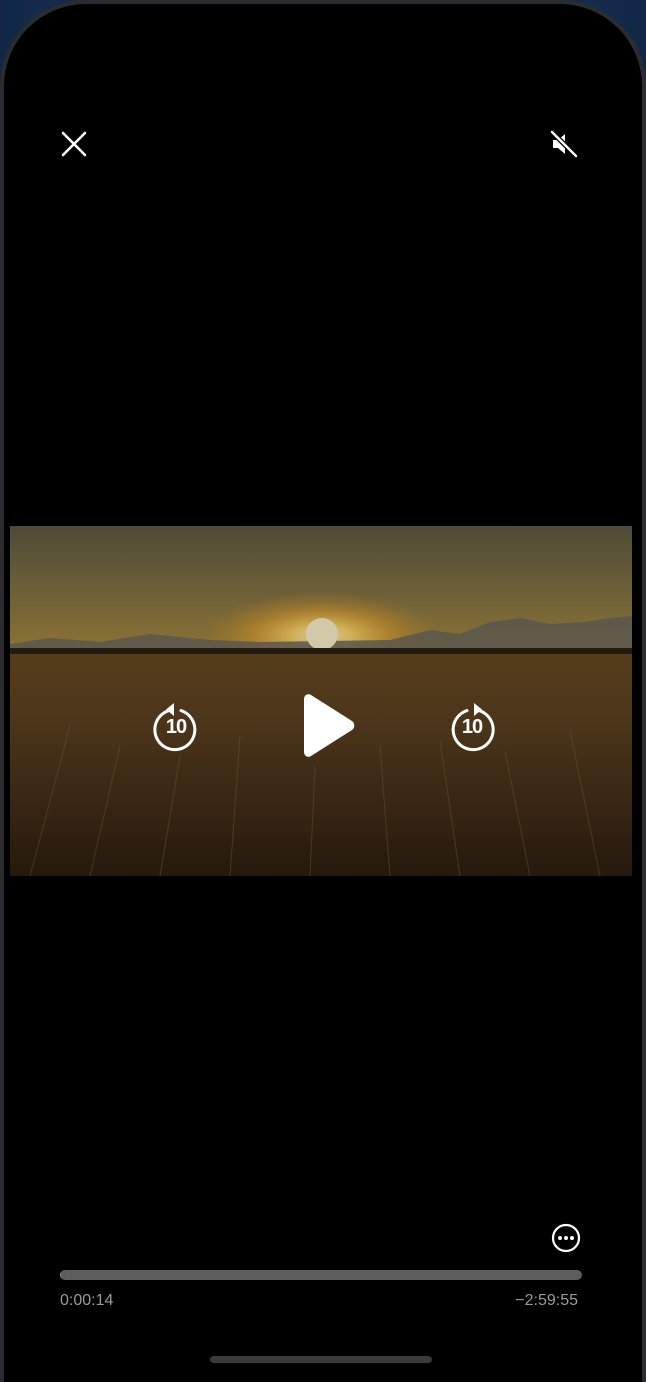 This screenshot has height=1382, width=646. I want to click on play-button, so click(326, 726).